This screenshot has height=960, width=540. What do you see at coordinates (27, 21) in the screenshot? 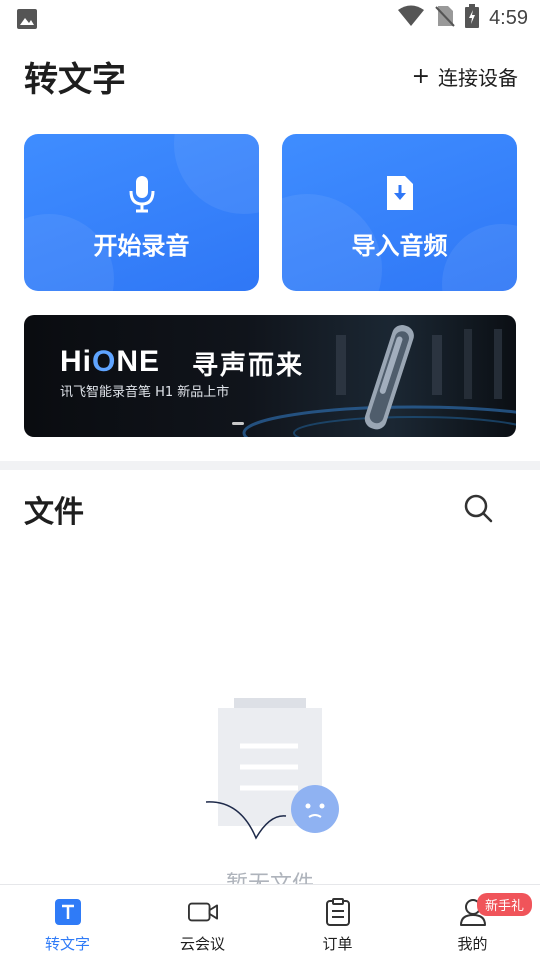
I see `image-notification-icon` at bounding box center [27, 21].